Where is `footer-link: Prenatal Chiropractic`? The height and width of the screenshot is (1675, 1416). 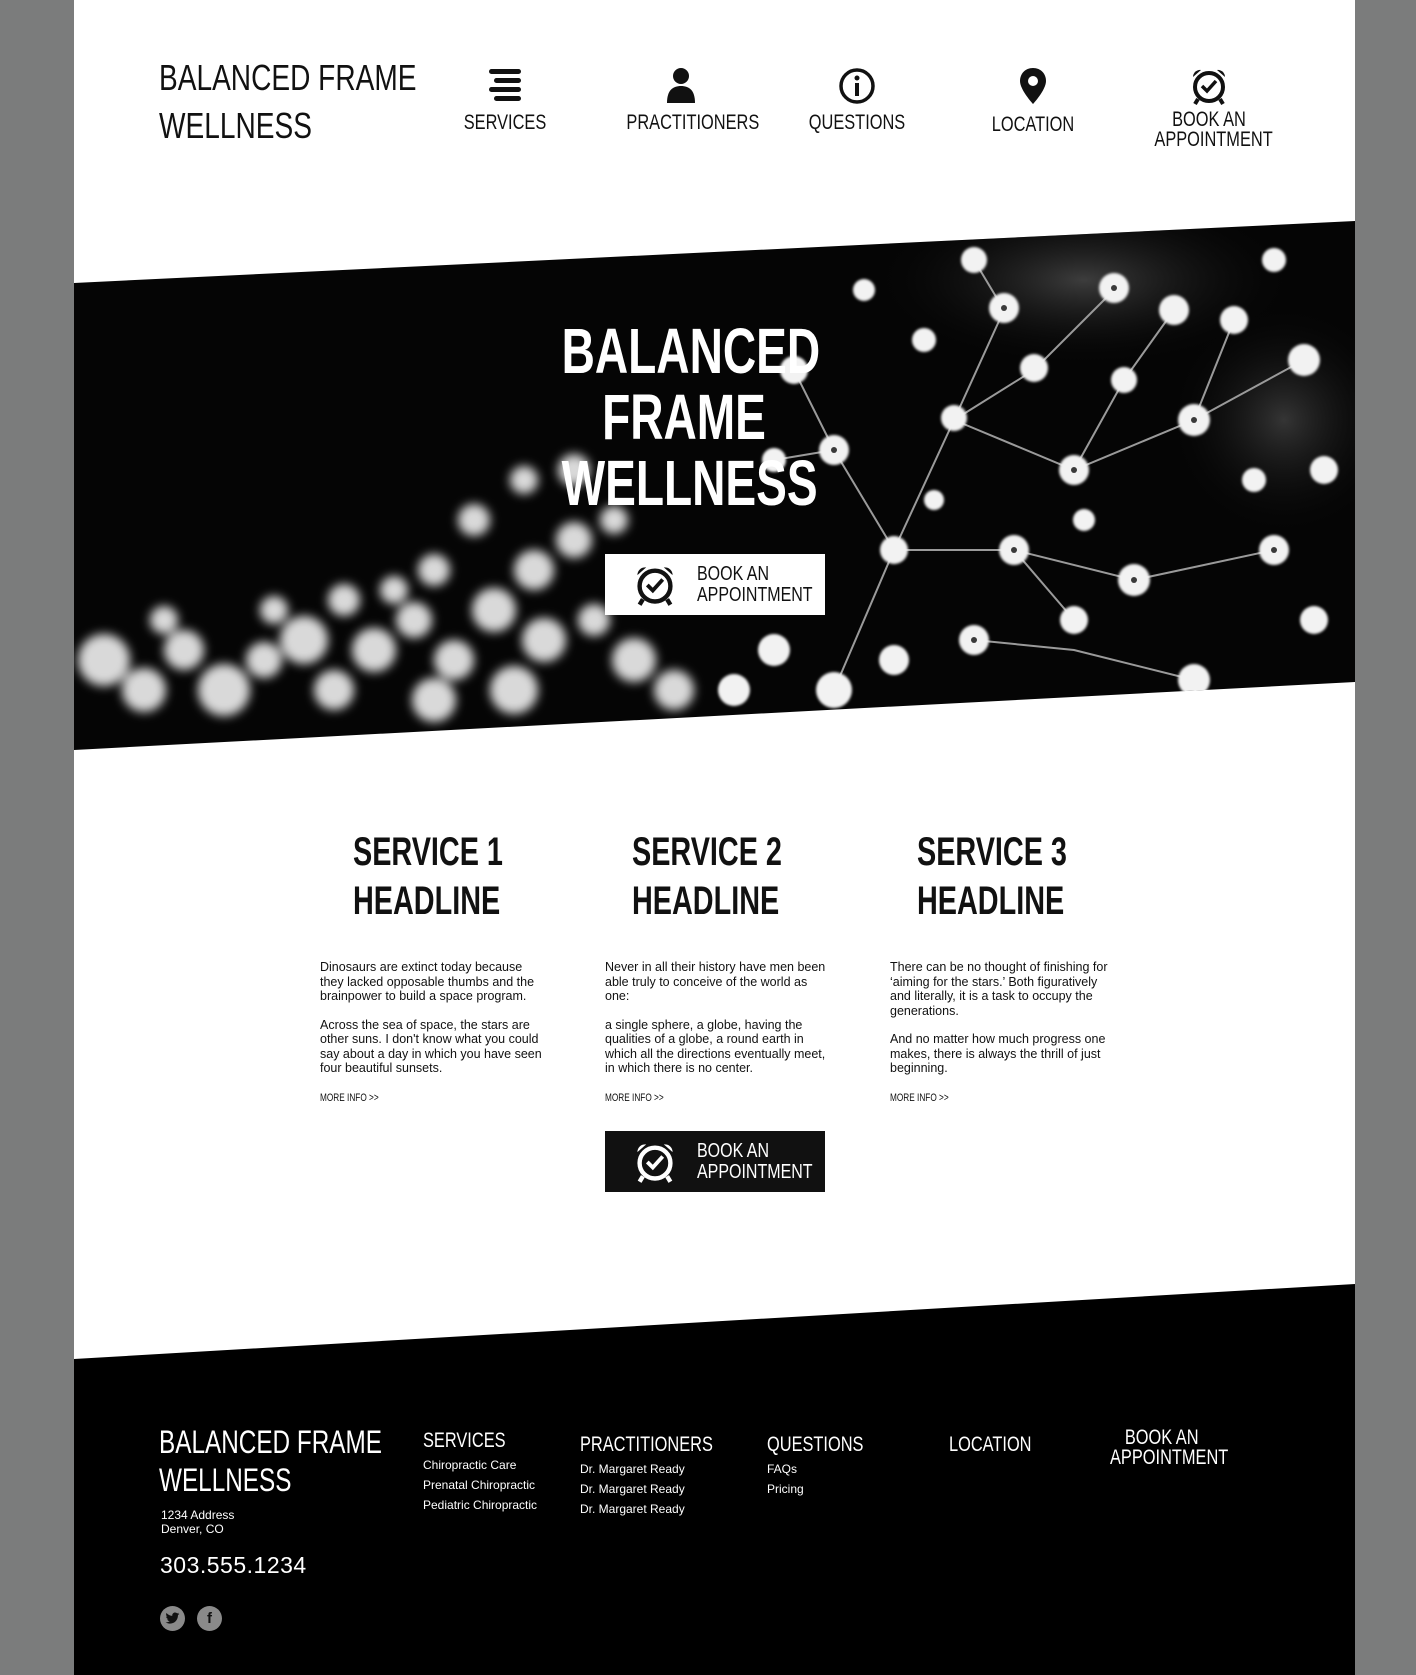
footer-link: Prenatal Chiropractic is located at coordinates (480, 1485).